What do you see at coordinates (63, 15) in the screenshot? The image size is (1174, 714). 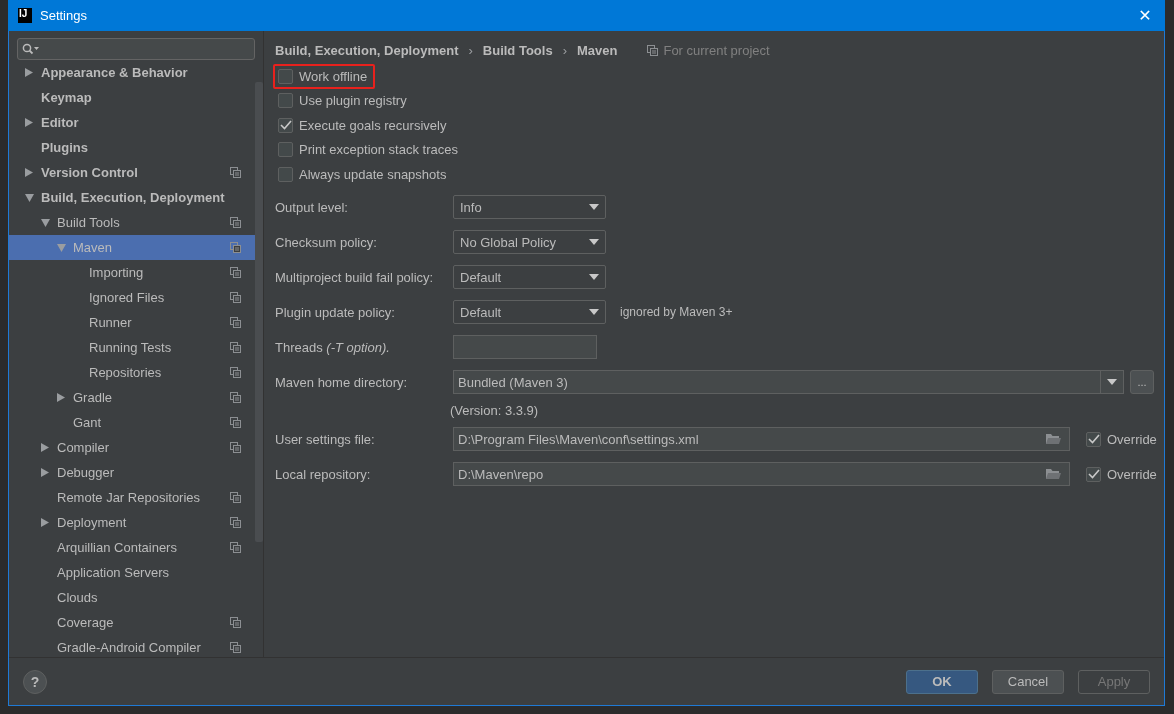 I see `window-title: Settings` at bounding box center [63, 15].